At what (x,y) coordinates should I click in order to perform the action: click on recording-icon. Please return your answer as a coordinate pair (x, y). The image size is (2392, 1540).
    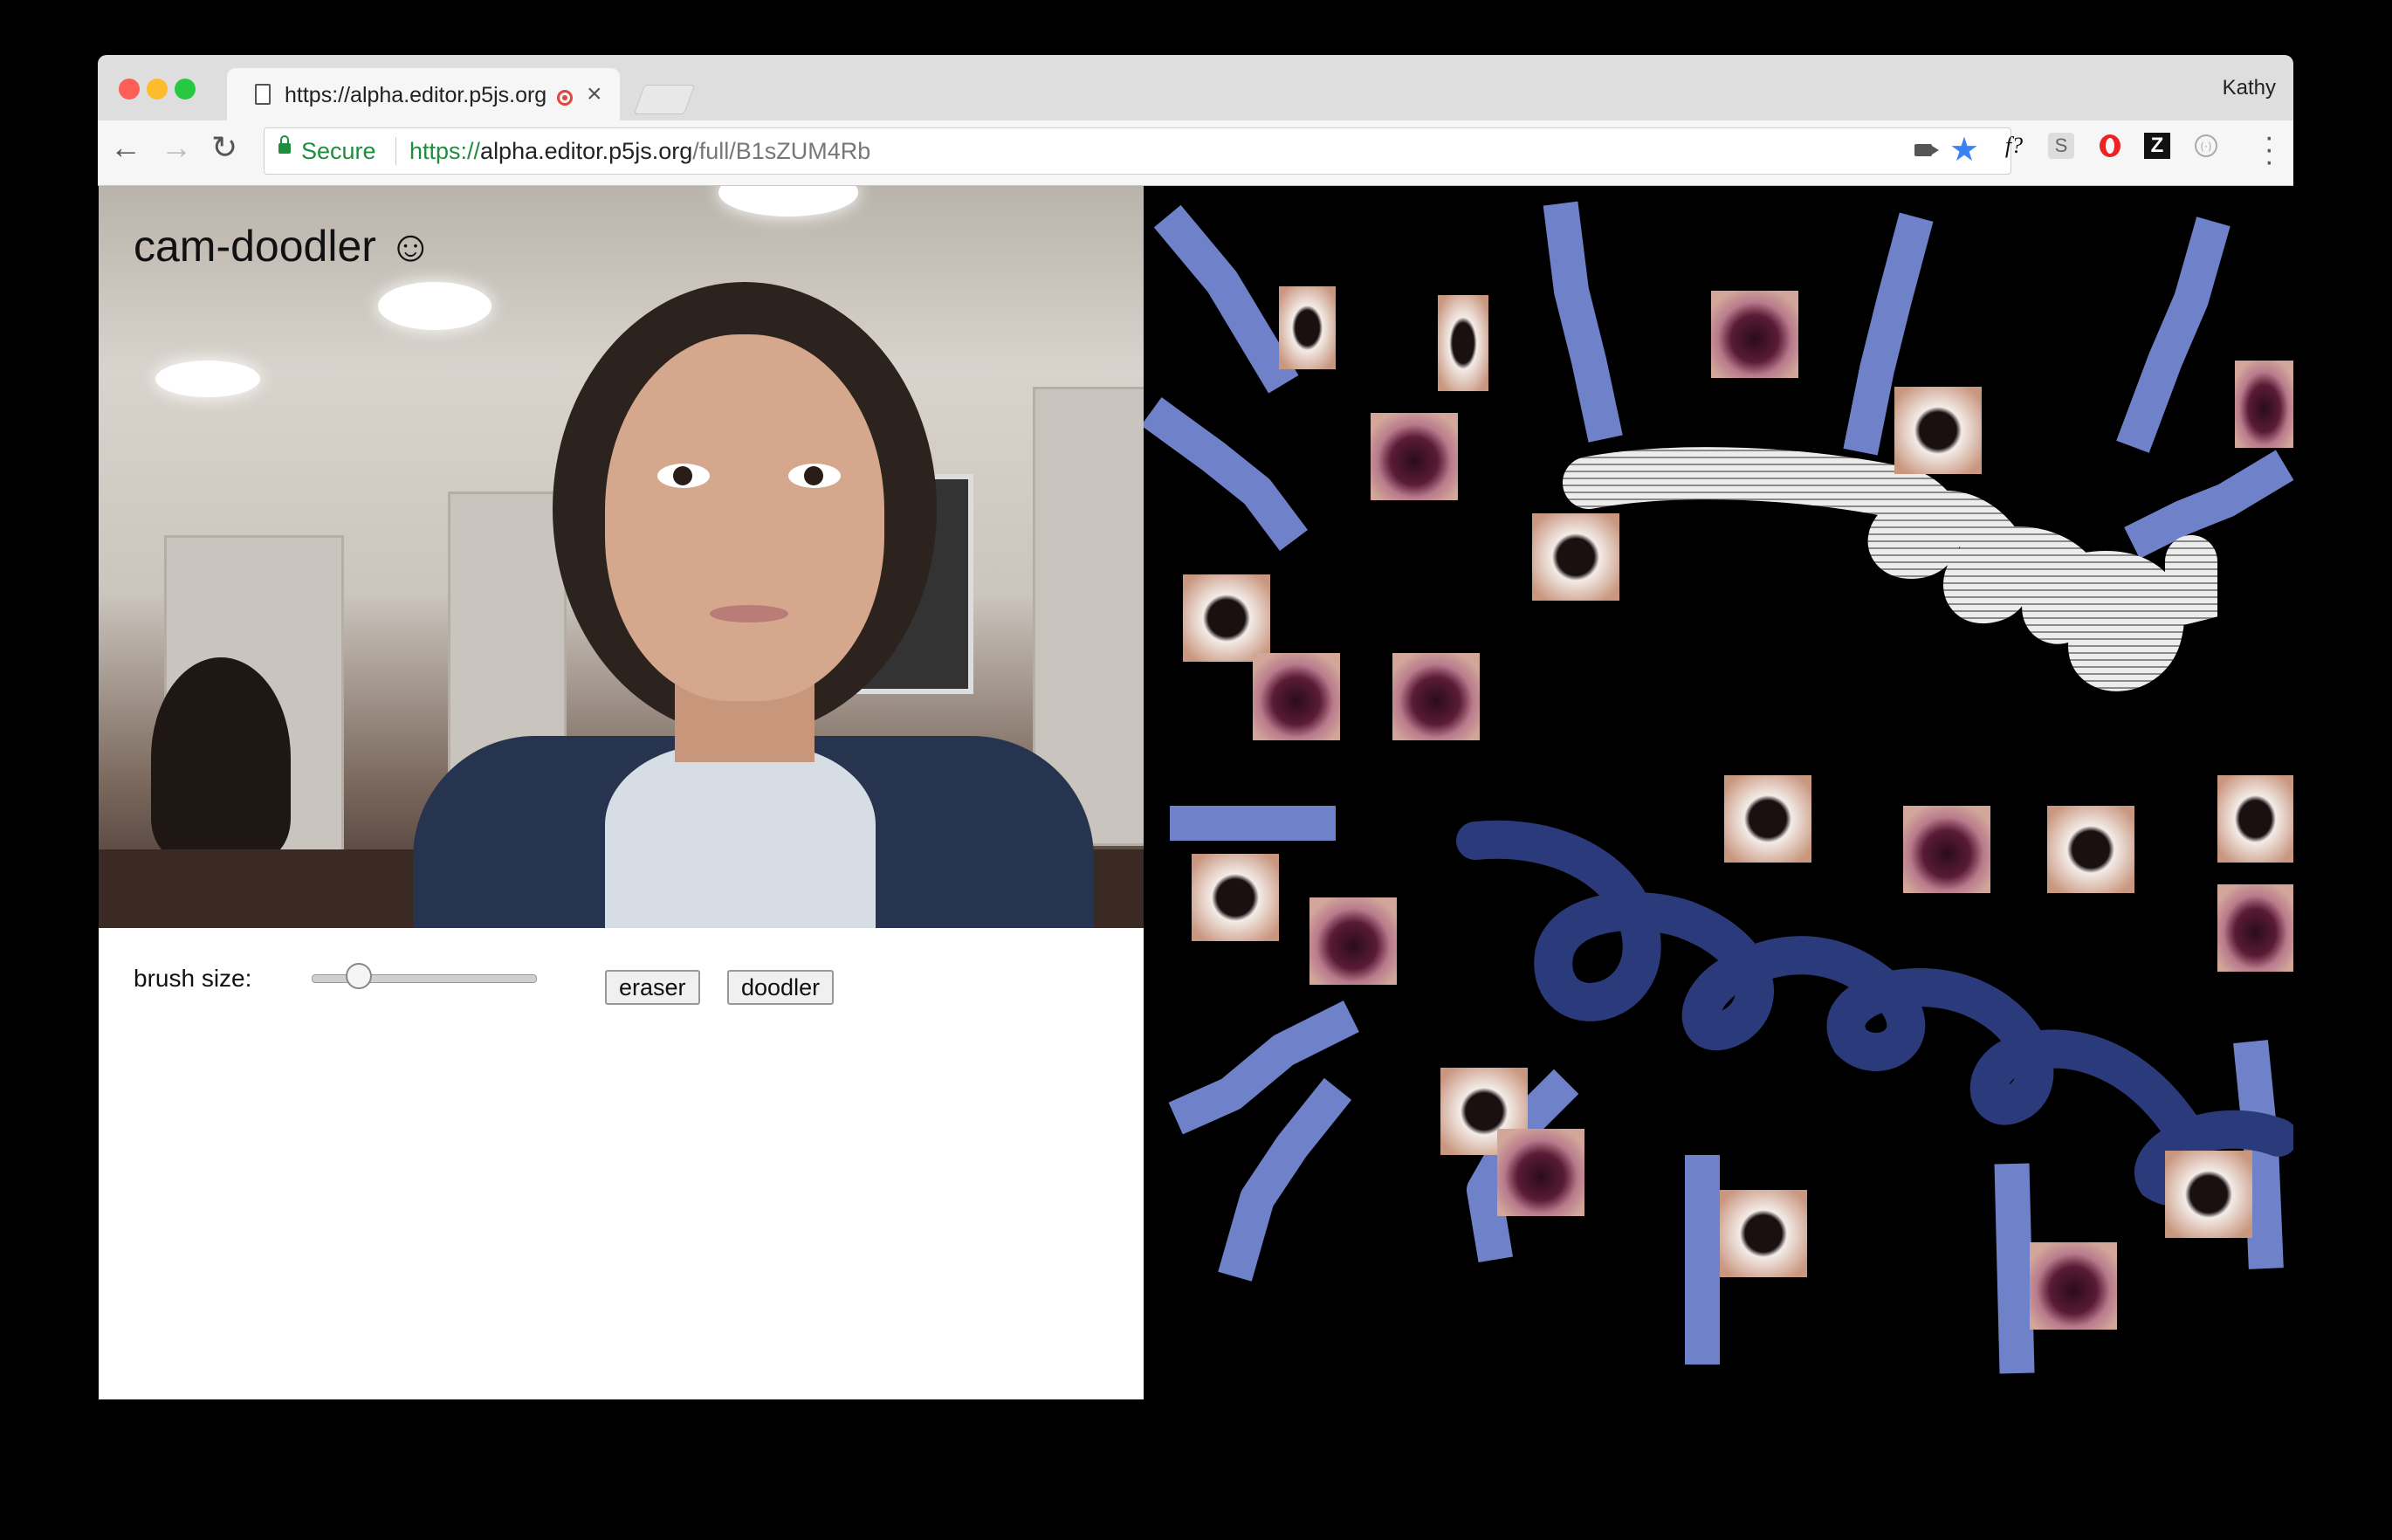
    Looking at the image, I should click on (565, 98).